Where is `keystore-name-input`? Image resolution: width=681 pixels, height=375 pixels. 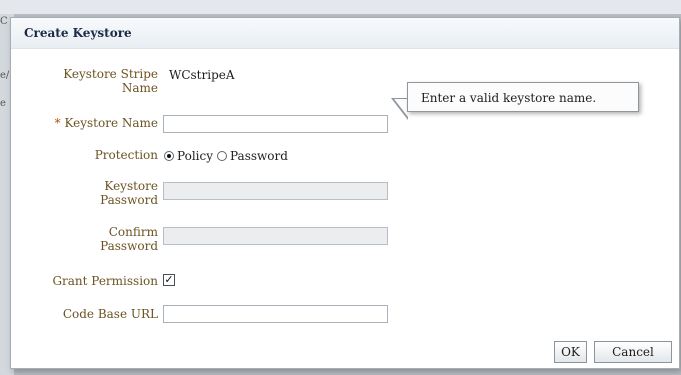 keystore-name-input is located at coordinates (275, 124).